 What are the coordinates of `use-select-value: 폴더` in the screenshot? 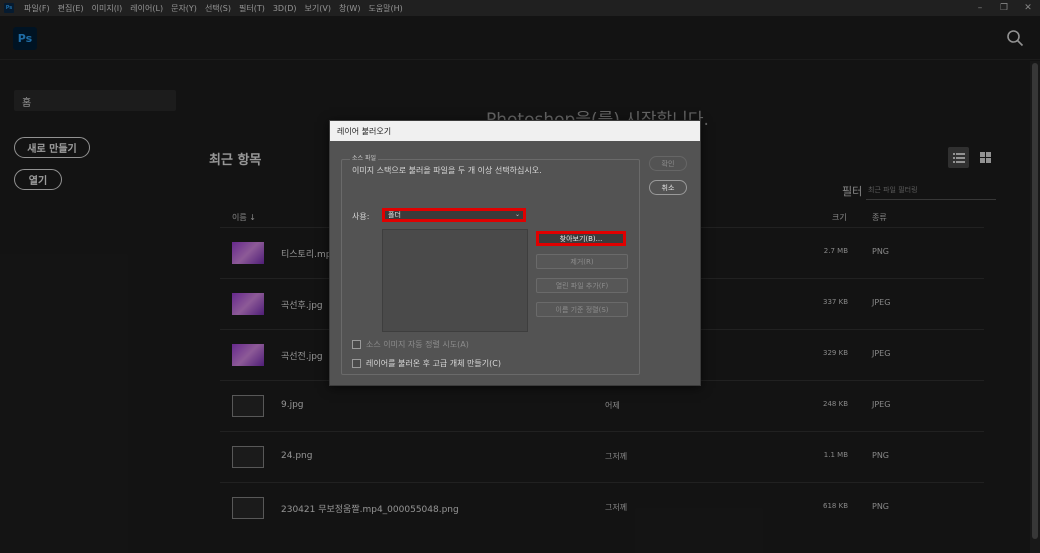 It's located at (394, 215).